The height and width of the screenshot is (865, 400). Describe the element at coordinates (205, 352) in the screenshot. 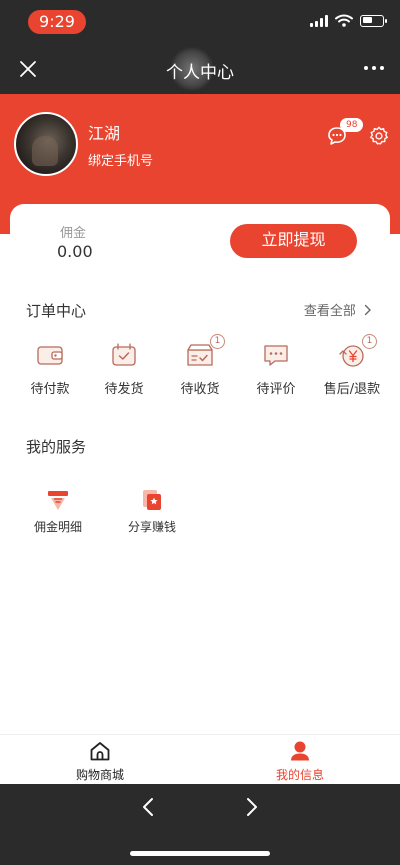

I see `package-check-icon: 1` at that location.